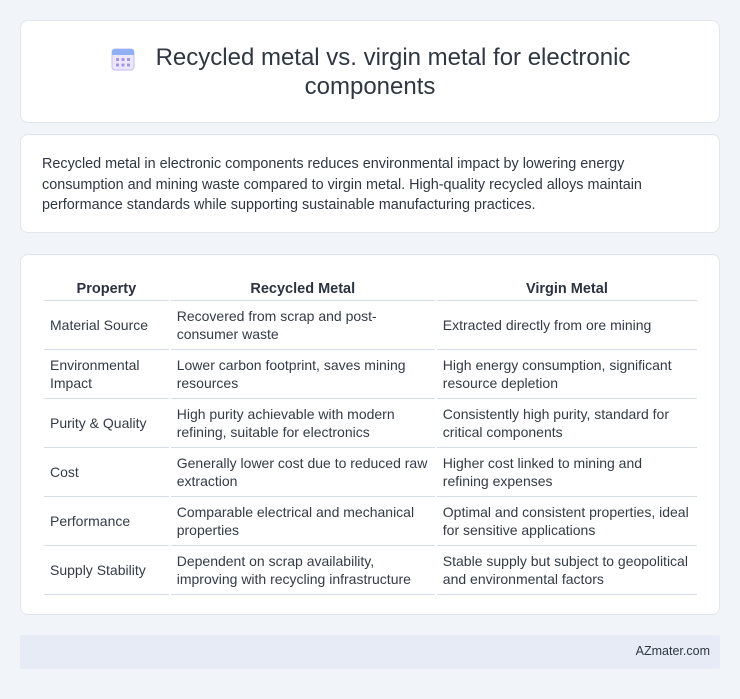 This screenshot has width=740, height=699. I want to click on table-header-row: Property Recycled Metal Virgin Metal, so click(370, 287).